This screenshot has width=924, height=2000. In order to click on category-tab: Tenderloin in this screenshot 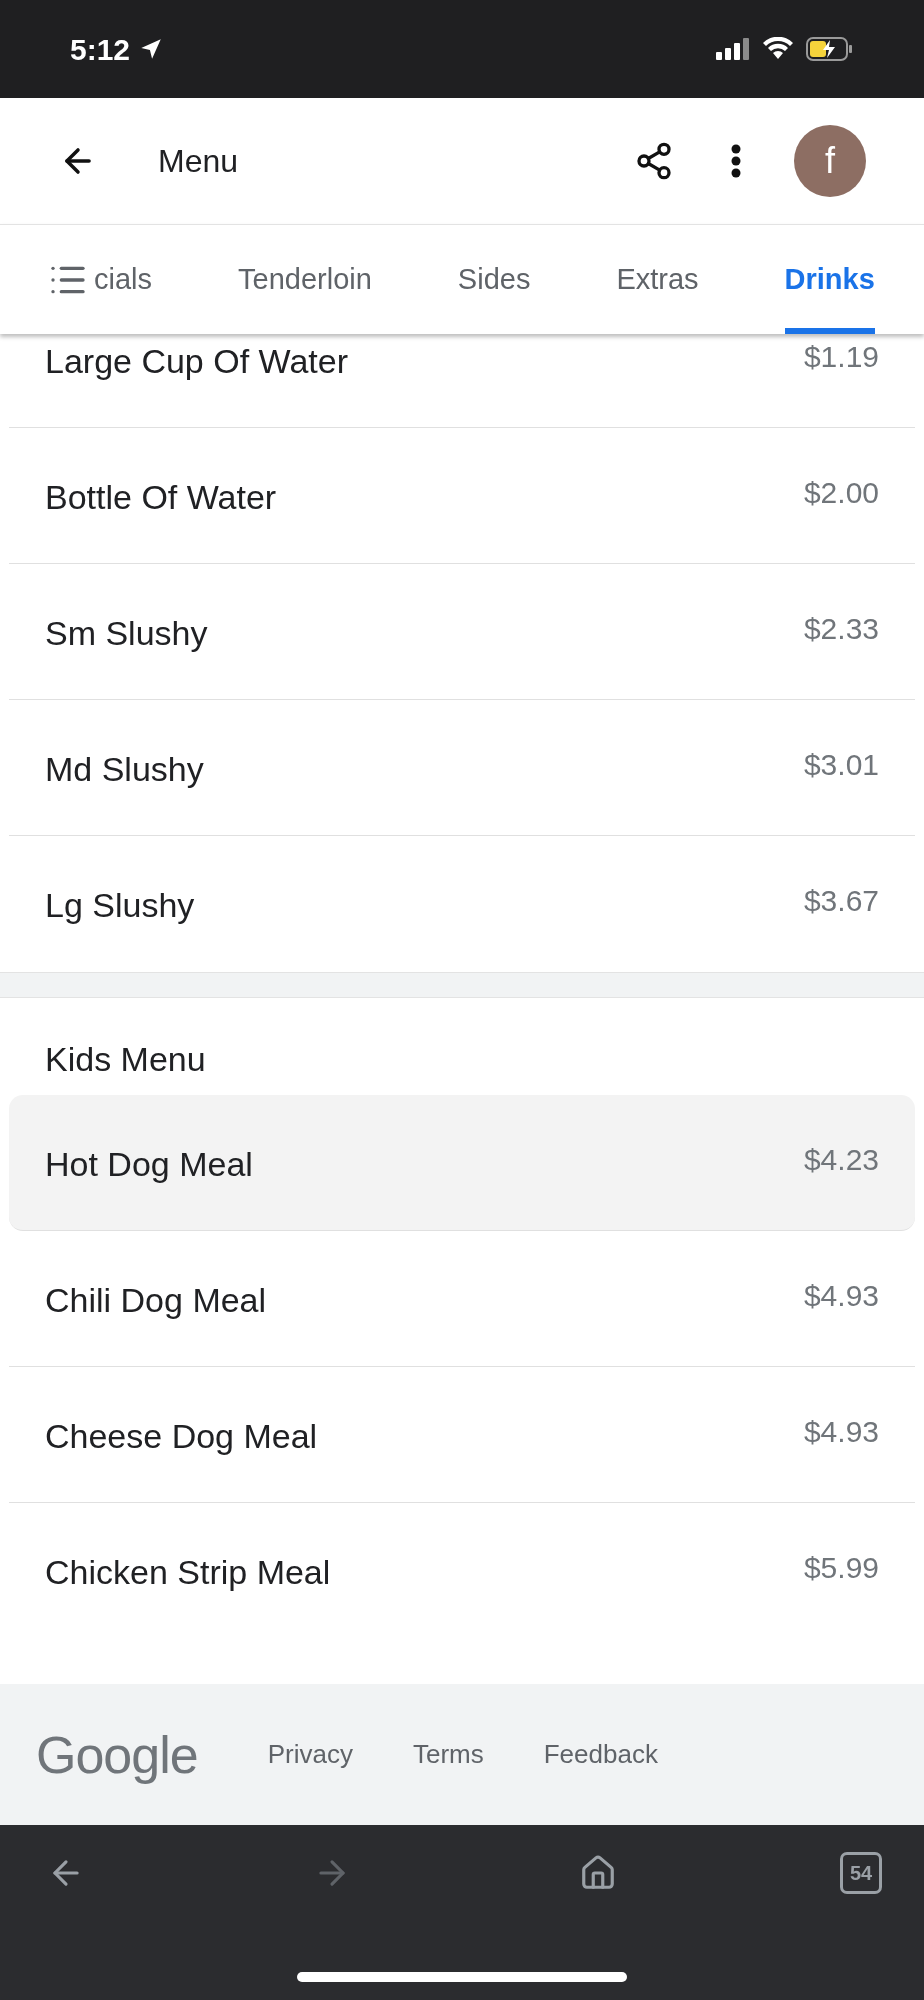, I will do `click(305, 279)`.